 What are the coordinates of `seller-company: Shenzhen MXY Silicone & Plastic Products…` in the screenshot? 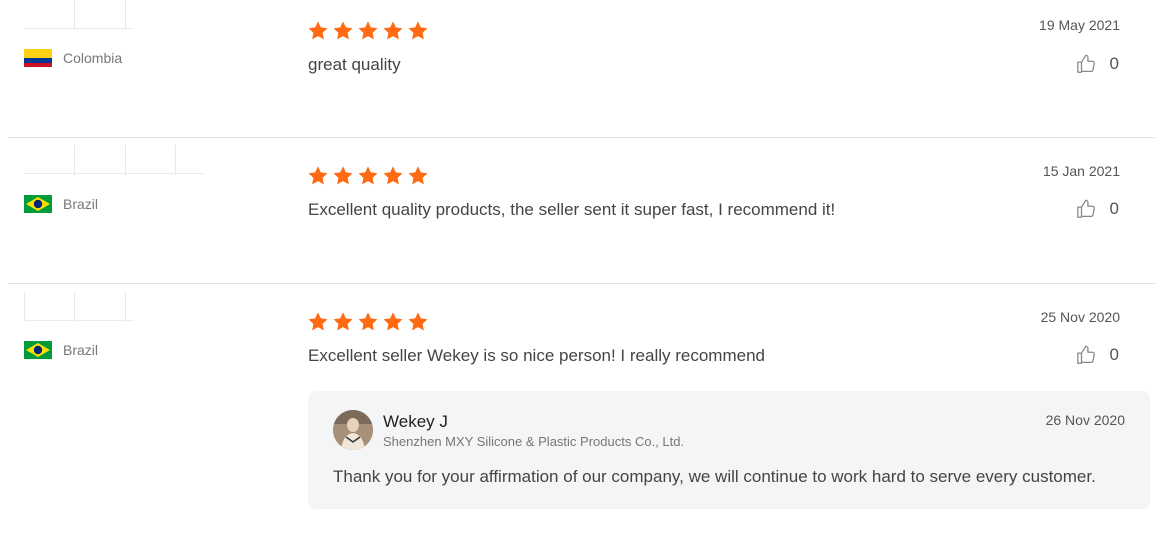 It's located at (534, 441).